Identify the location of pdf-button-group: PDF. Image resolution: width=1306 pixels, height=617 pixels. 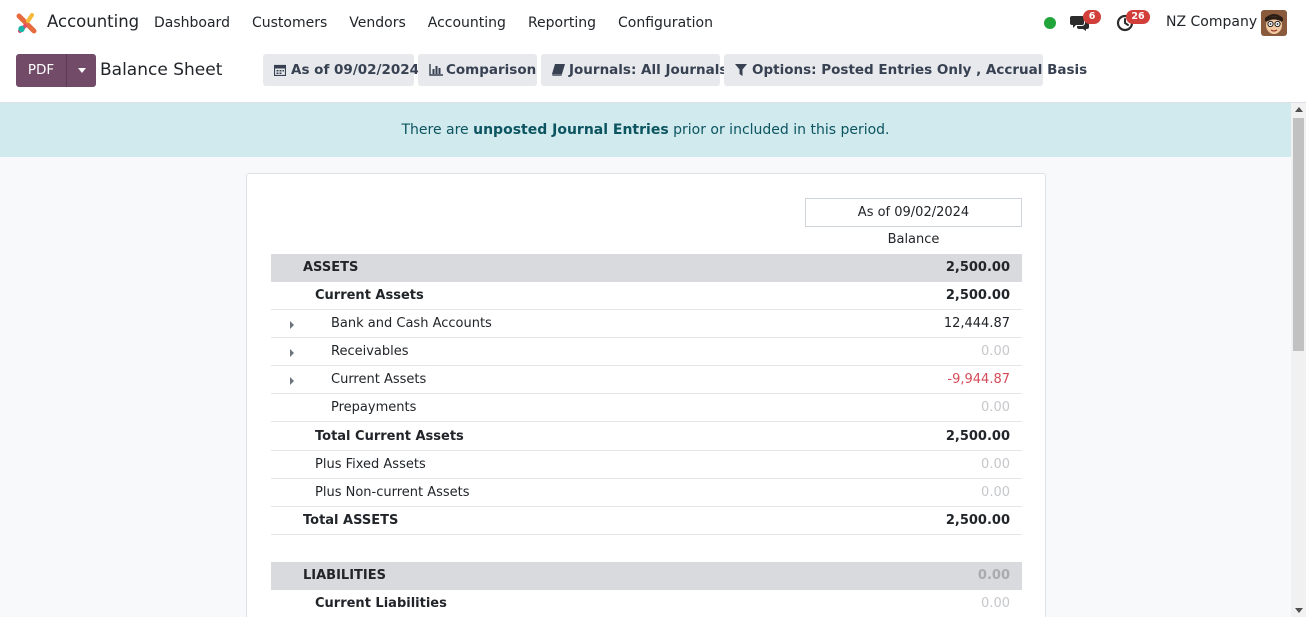
(56, 70).